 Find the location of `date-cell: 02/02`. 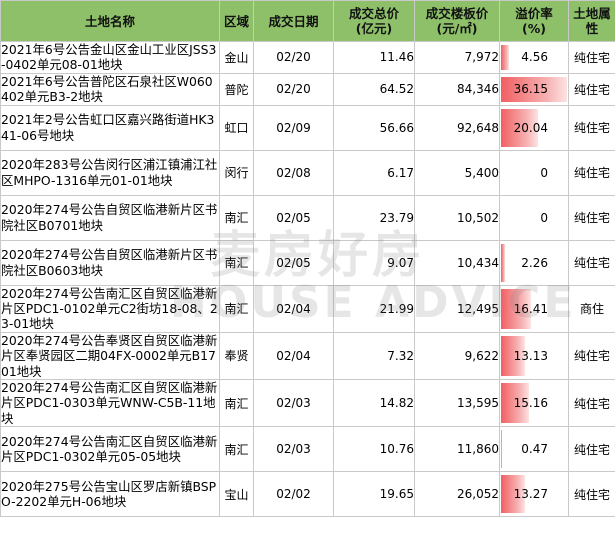

date-cell: 02/02 is located at coordinates (293, 494).